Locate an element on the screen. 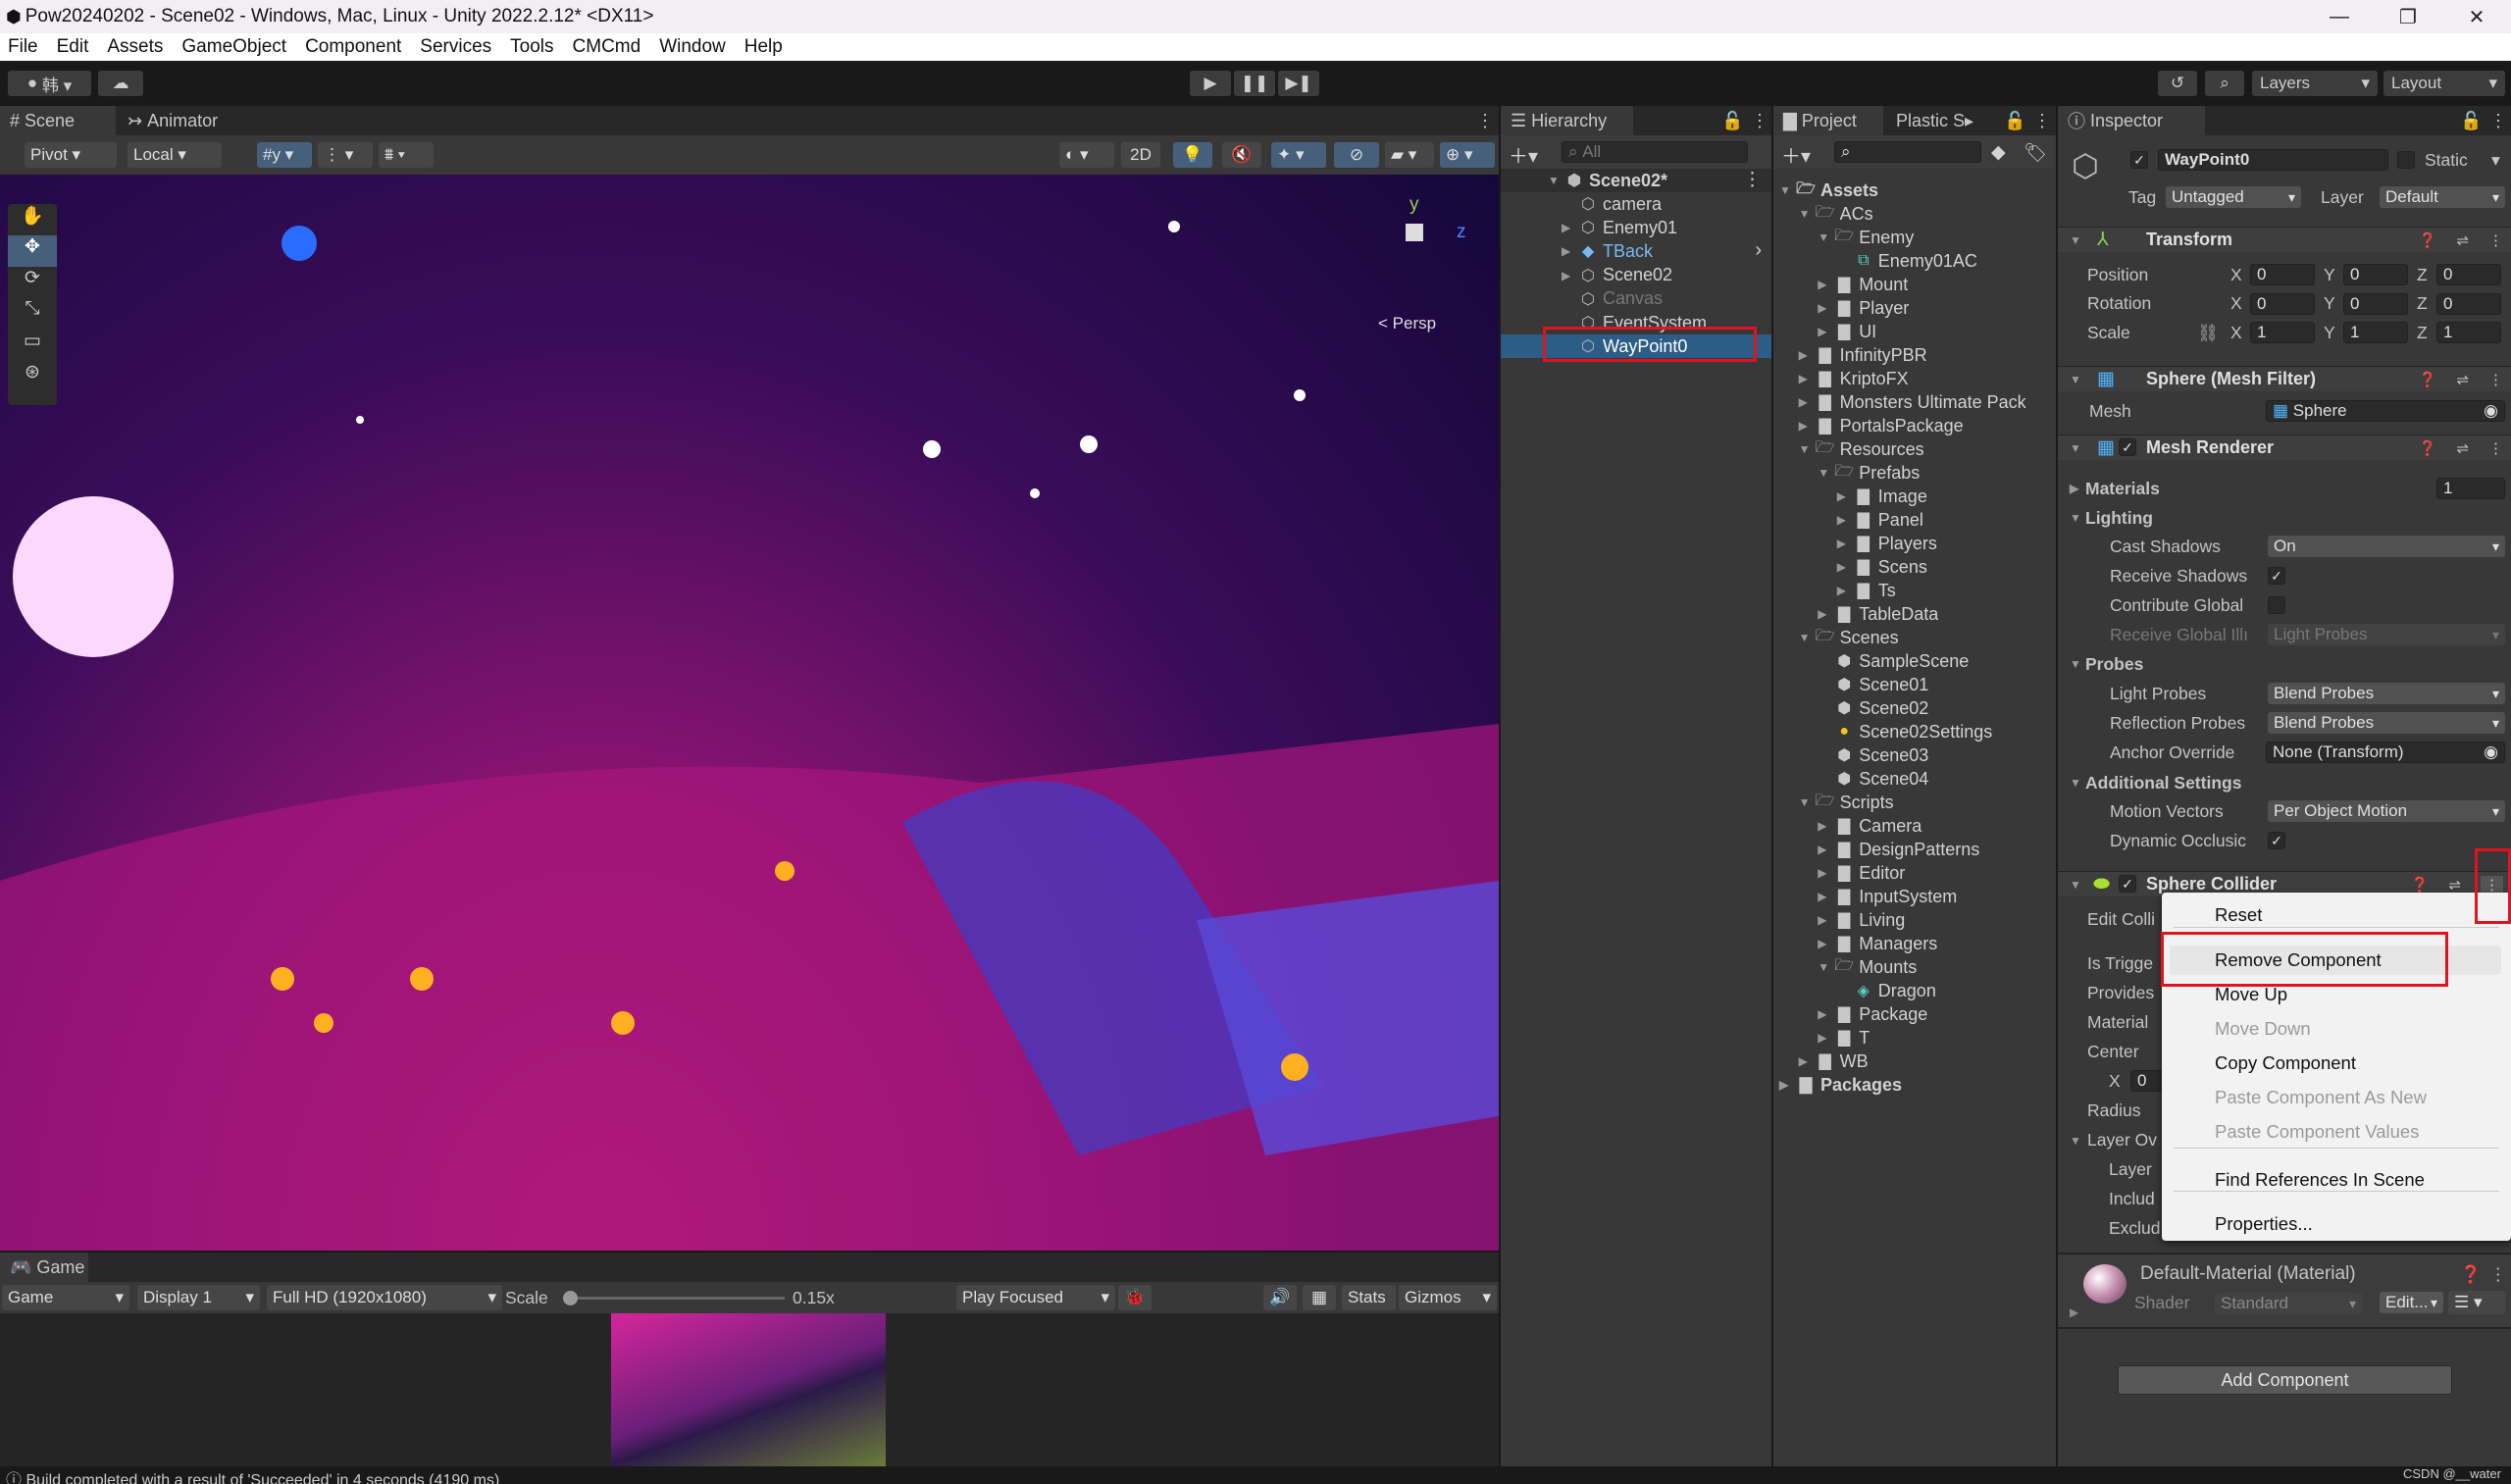 The image size is (2511, 1484). scene-more-icon: ⋮ is located at coordinates (1752, 180).